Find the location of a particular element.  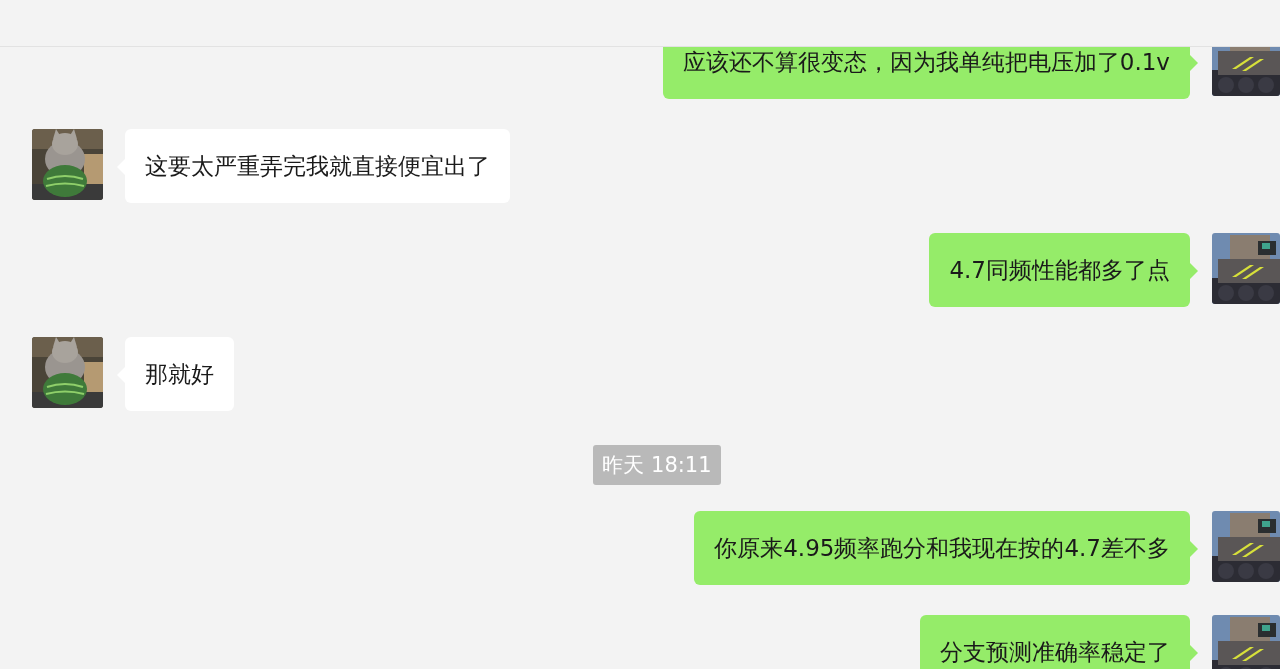

timestamp: 昨天 18:11 is located at coordinates (657, 465).